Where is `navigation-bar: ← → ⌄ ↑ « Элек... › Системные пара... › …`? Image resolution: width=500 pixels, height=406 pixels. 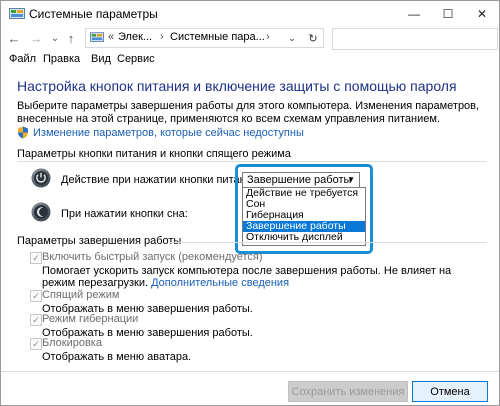 navigation-bar: ← → ⌄ ↑ « Элек... › Системные пара... › … is located at coordinates (250, 38).